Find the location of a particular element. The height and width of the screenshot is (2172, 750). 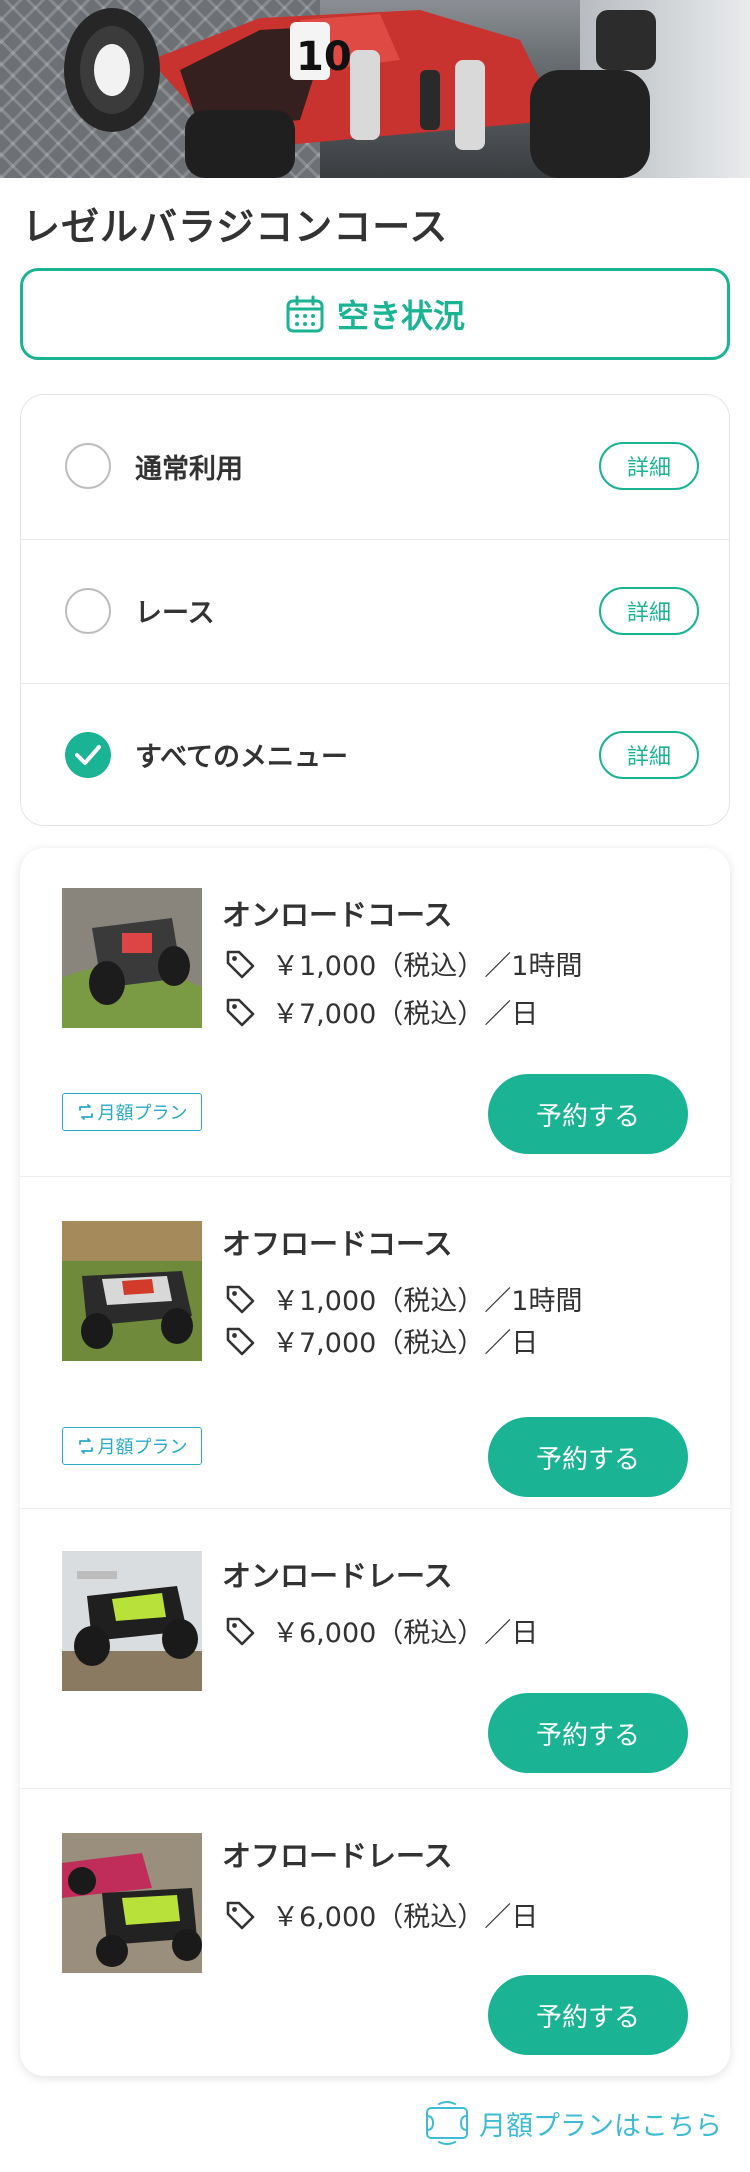

menu-item-name: オフロードコース is located at coordinates (337, 1244).